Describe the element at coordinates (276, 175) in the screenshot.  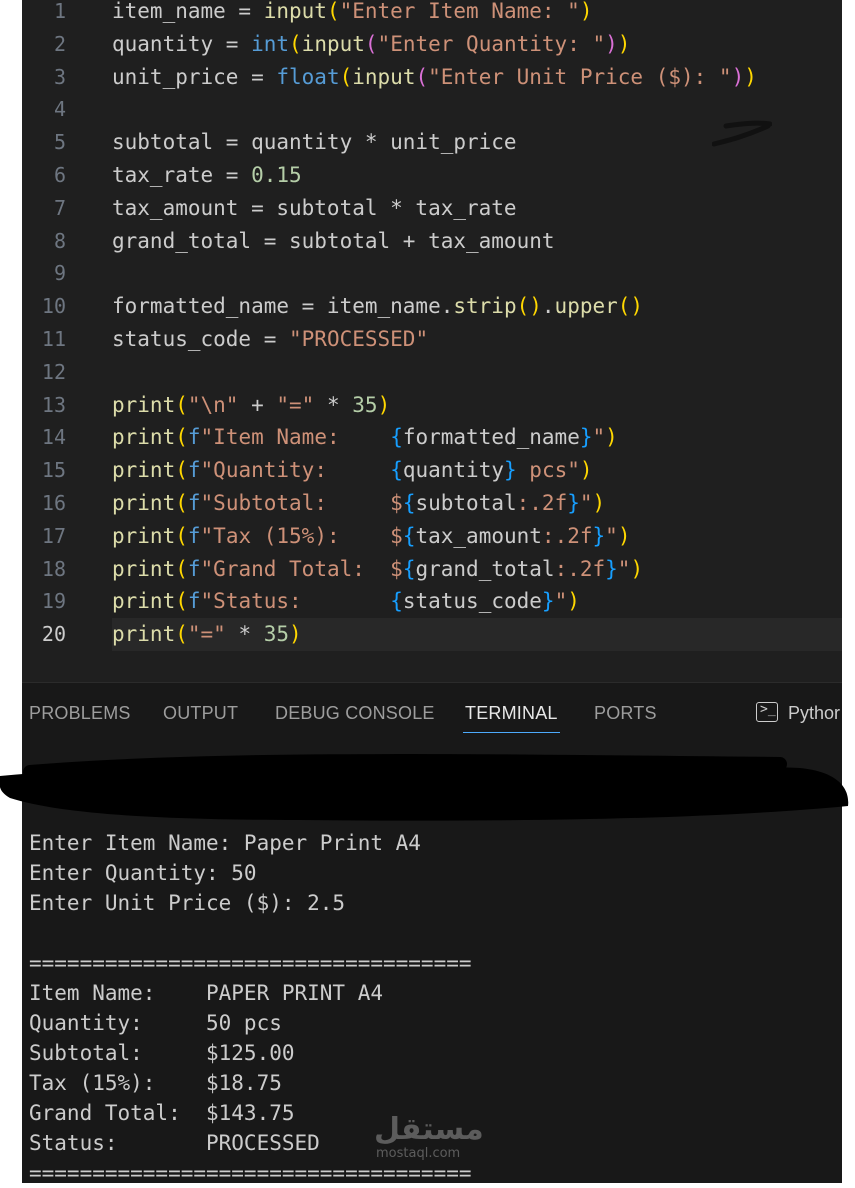
I see `code-token: 0.15` at that location.